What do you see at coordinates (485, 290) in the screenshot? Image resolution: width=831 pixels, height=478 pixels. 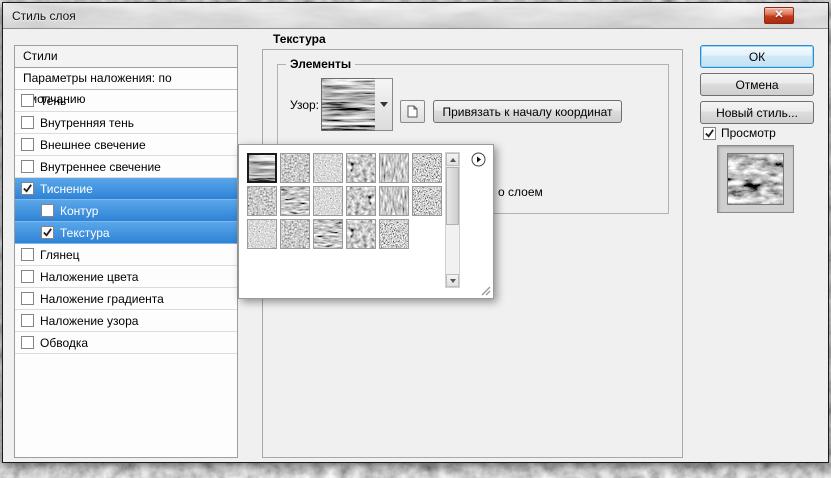 I see `resize-grip-icon` at bounding box center [485, 290].